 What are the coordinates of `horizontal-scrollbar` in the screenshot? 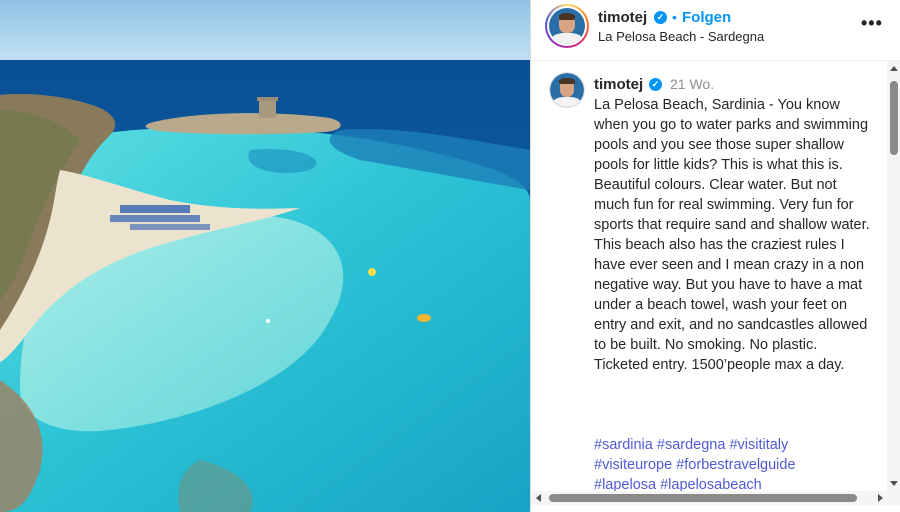 It's located at (709, 498).